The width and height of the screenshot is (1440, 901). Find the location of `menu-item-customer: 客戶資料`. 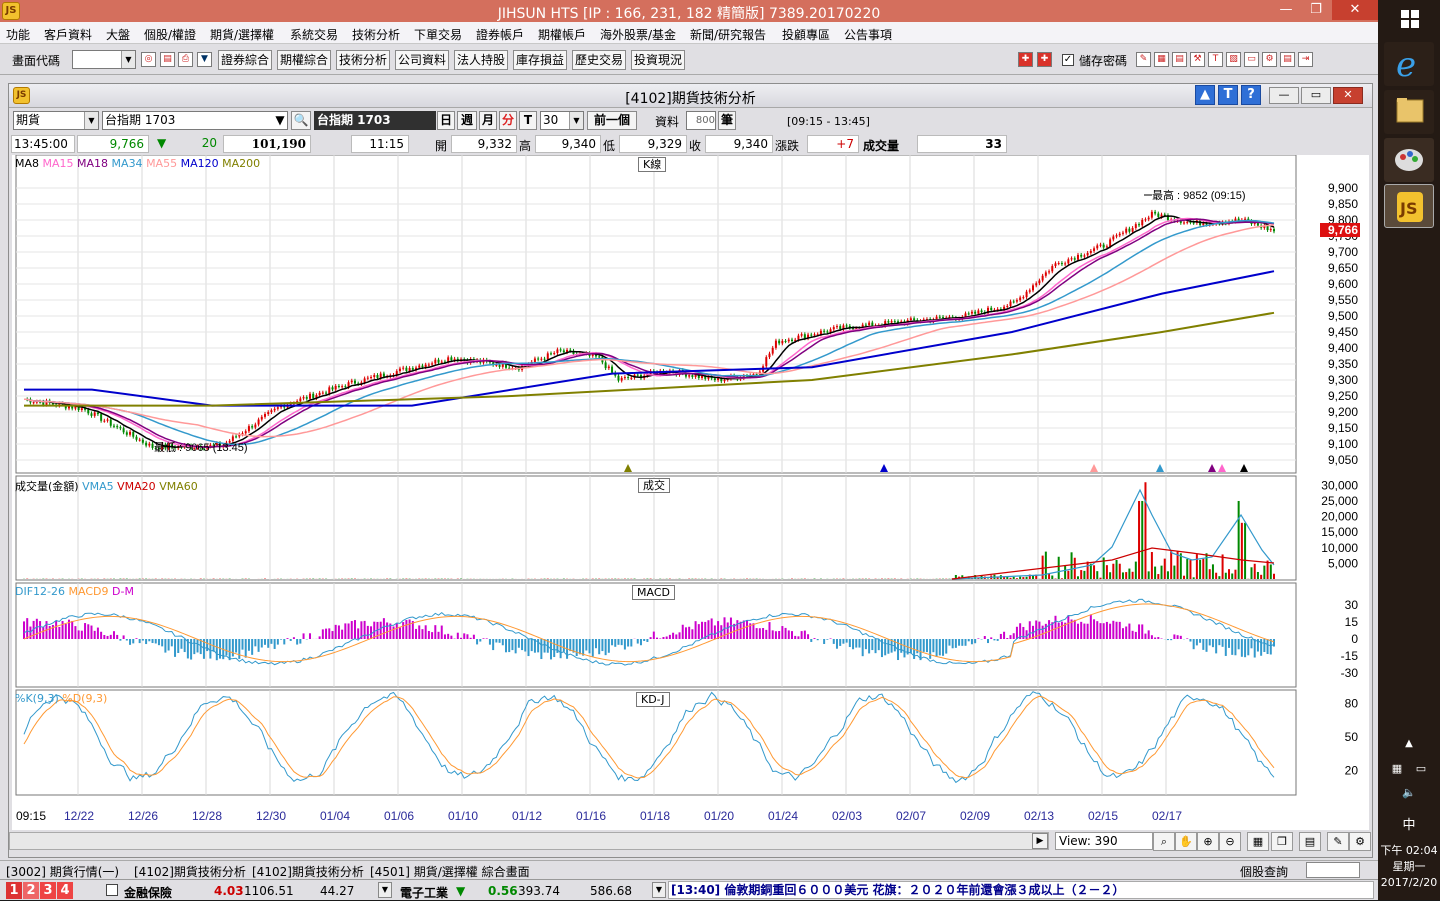

menu-item-customer: 客戶資料 is located at coordinates (68, 34).